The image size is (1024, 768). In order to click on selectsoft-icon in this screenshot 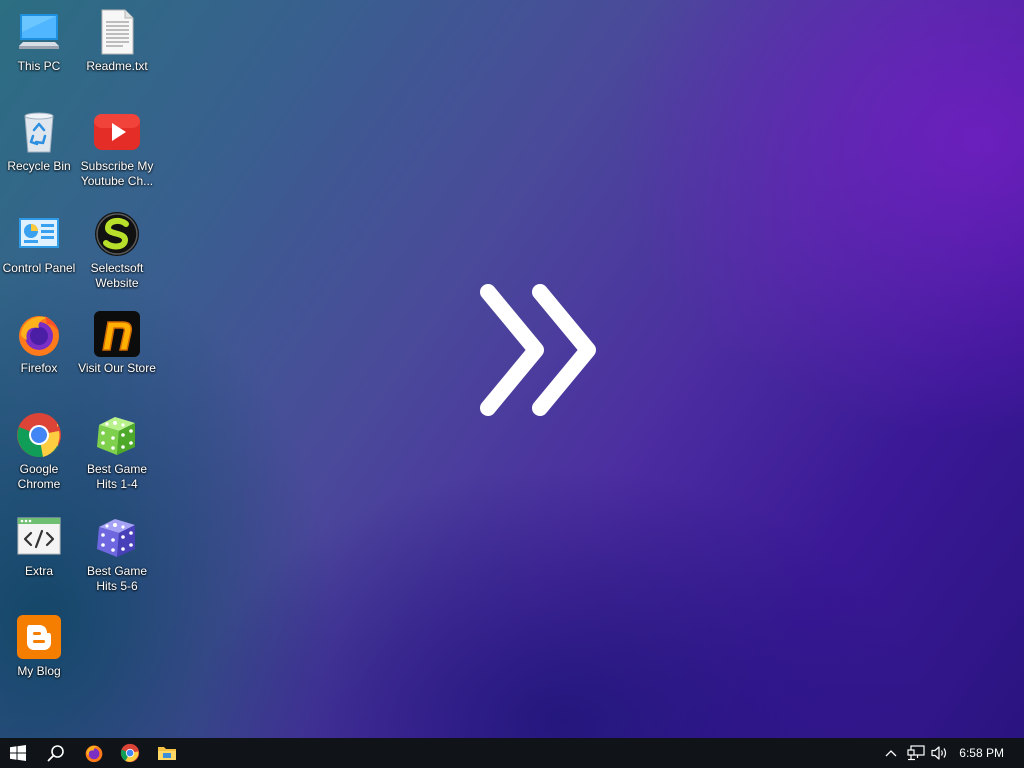, I will do `click(117, 234)`.